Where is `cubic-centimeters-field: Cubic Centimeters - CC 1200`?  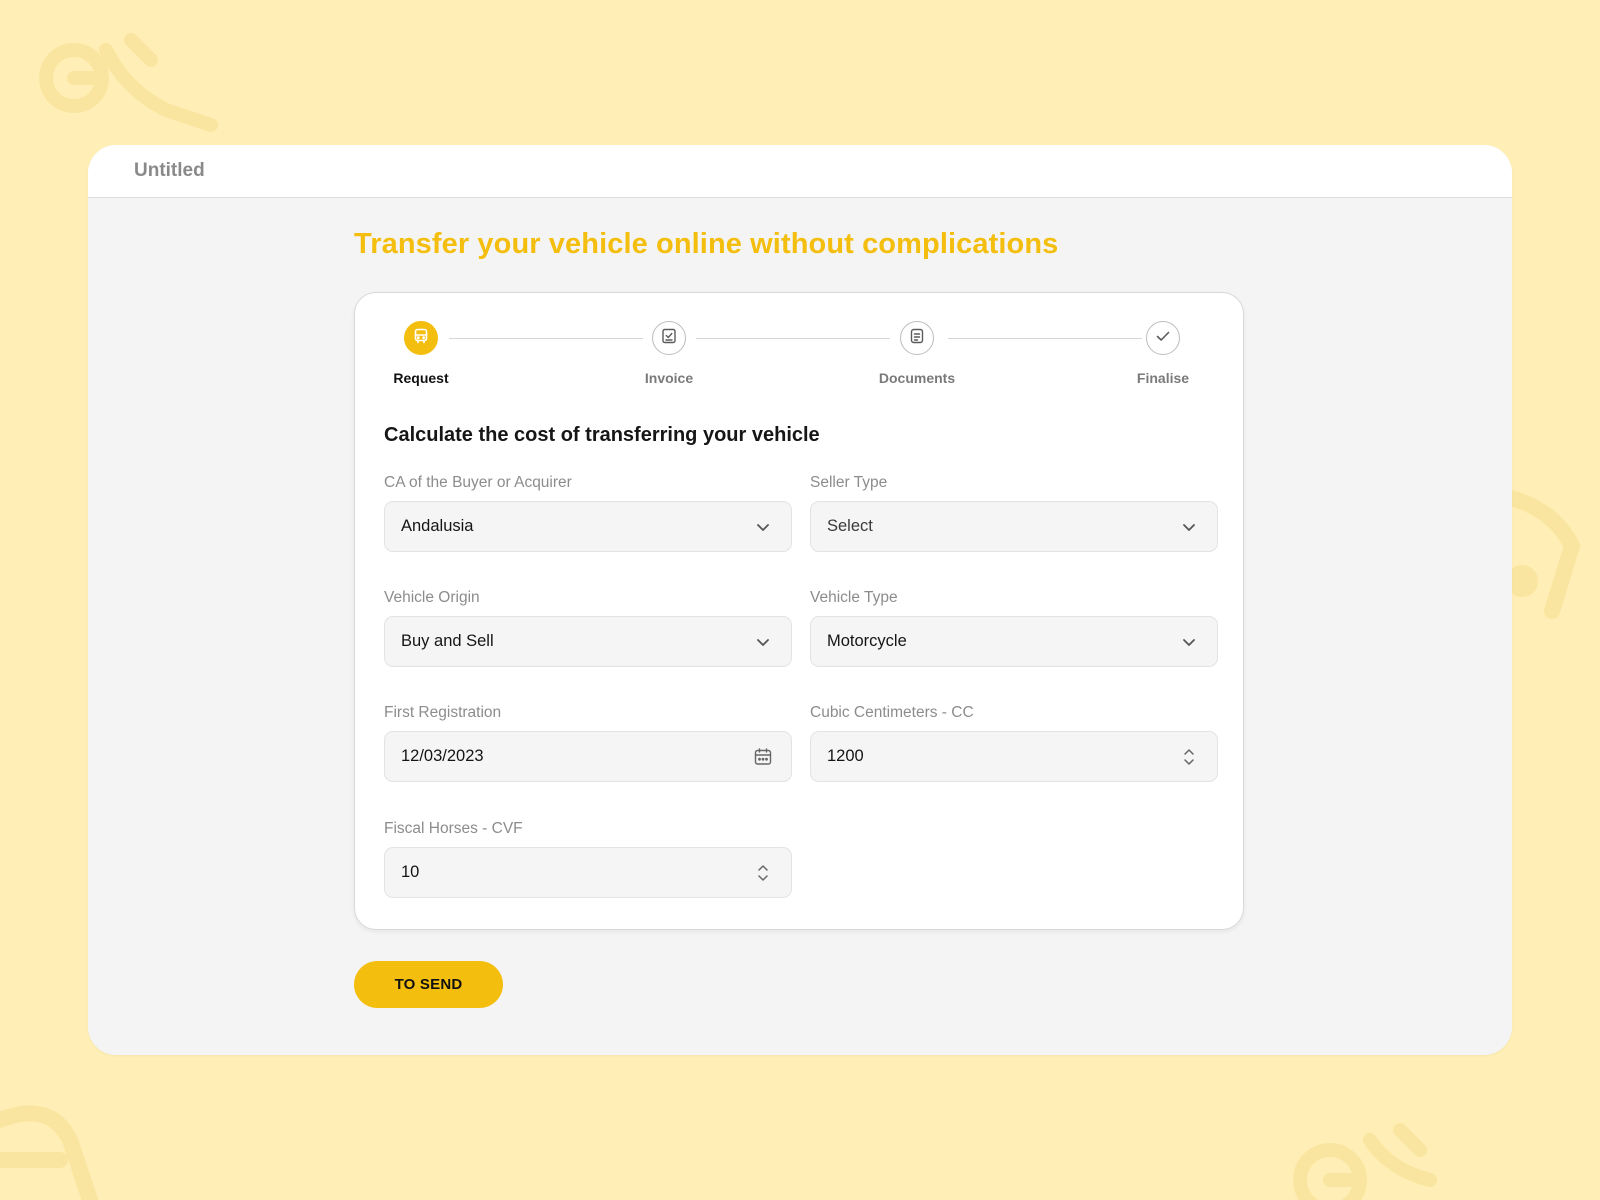
cubic-centimeters-field: Cubic Centimeters - CC 1200 is located at coordinates (1014, 742).